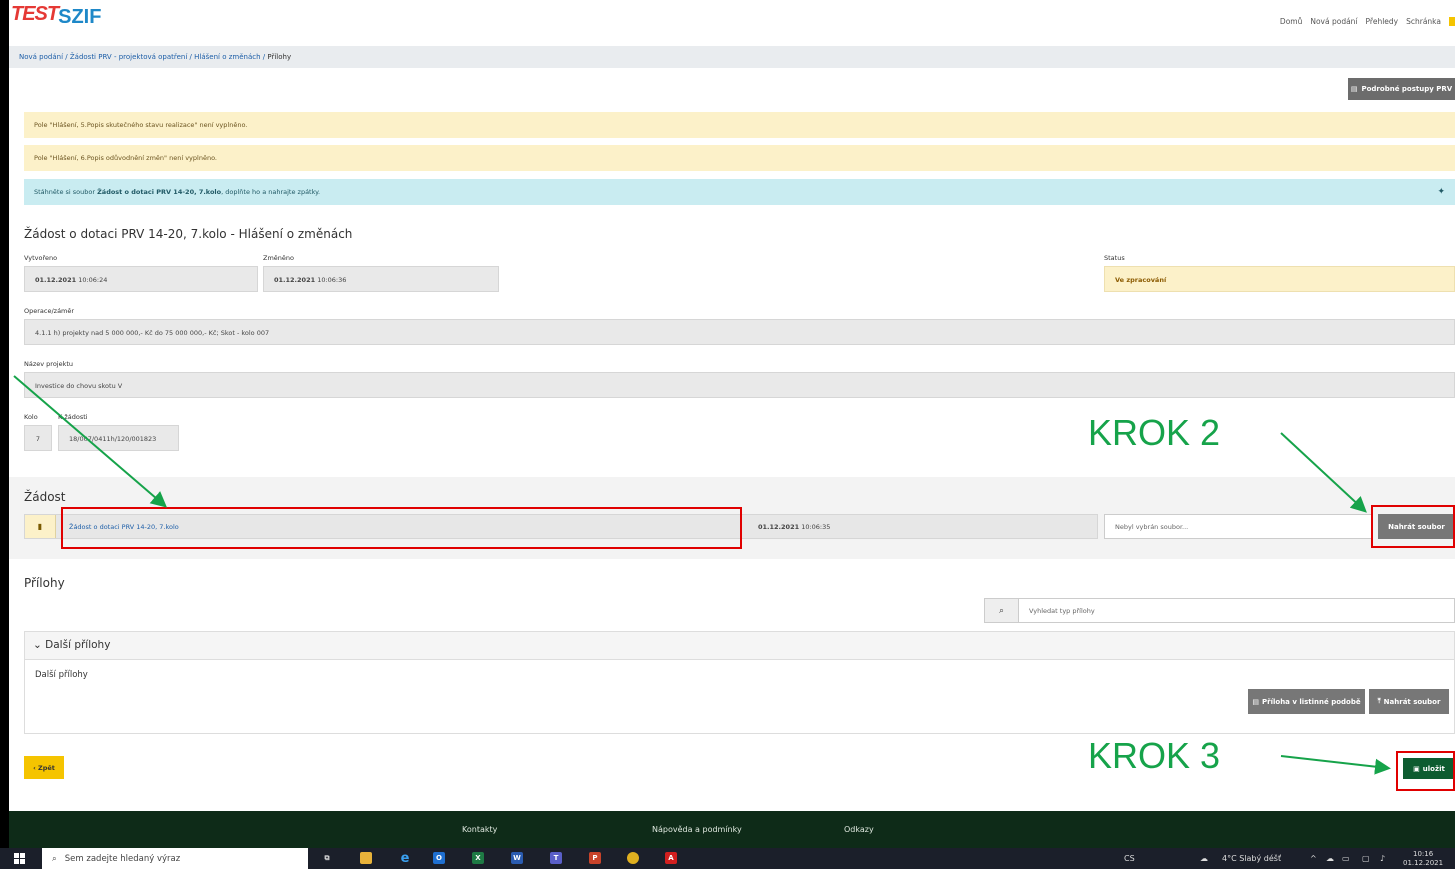 Image resolution: width=1455 pixels, height=869 pixels. Describe the element at coordinates (1423, 863) in the screenshot. I see `clock-date: 01.12.2021` at that location.